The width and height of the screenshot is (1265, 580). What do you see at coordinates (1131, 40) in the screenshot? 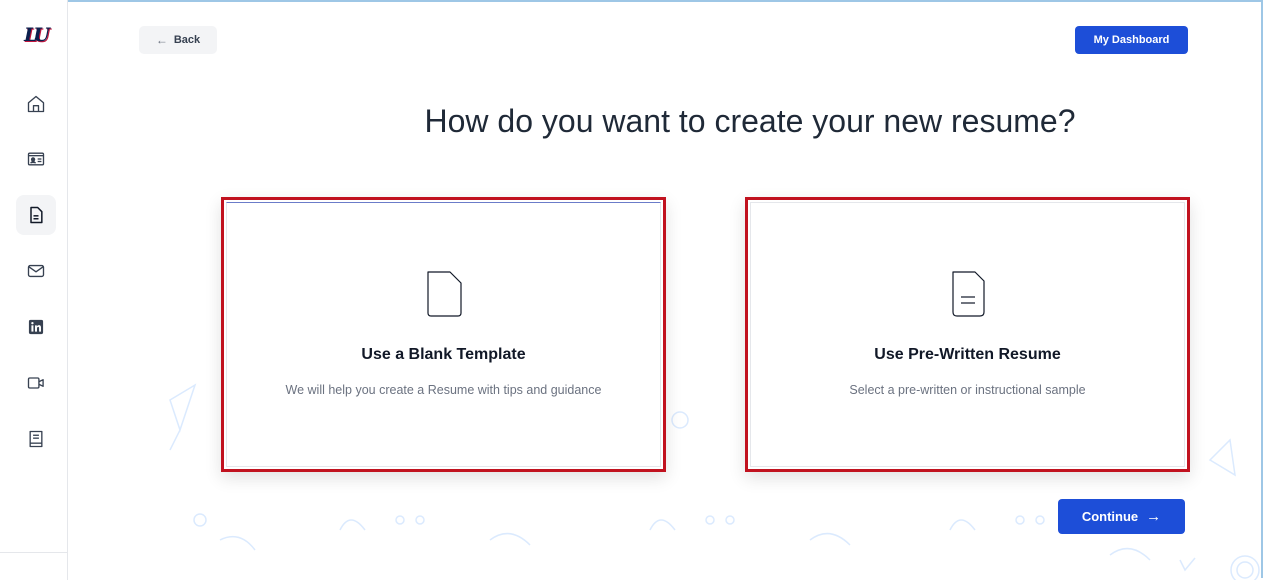
I see `my-dashboard-button: My Dashboard` at bounding box center [1131, 40].